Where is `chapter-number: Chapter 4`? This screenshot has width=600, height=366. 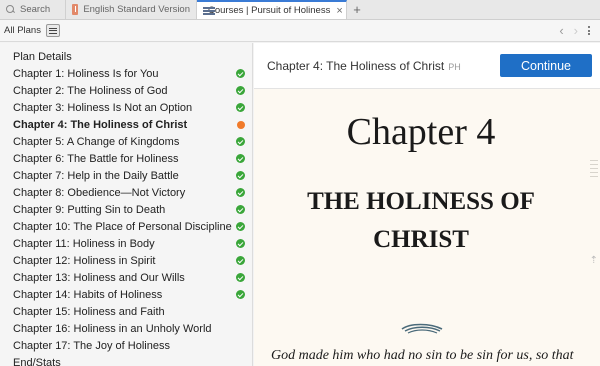
chapter-number: Chapter 4 is located at coordinates (421, 132).